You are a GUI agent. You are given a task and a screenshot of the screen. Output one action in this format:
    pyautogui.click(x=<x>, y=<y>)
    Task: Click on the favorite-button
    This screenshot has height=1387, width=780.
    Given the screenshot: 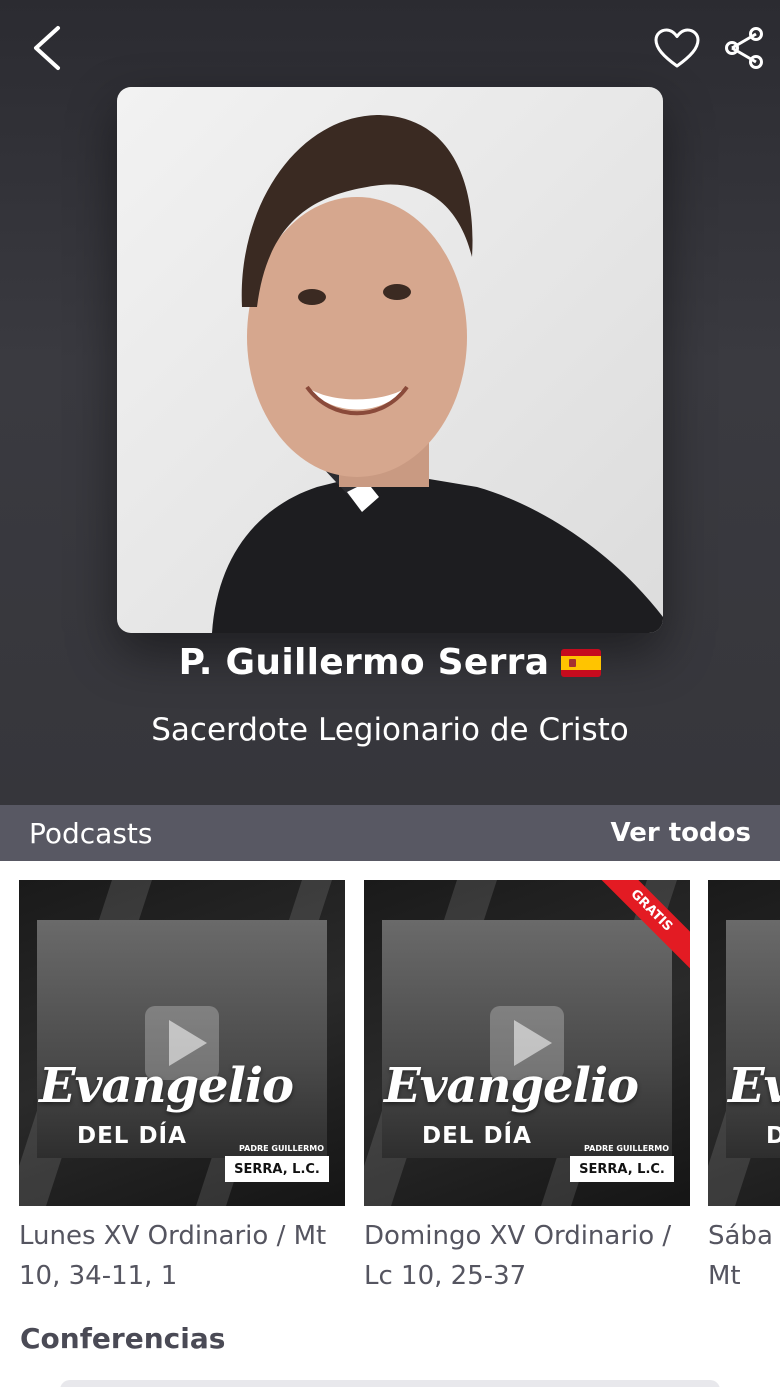 What is the action you would take?
    pyautogui.click(x=677, y=48)
    